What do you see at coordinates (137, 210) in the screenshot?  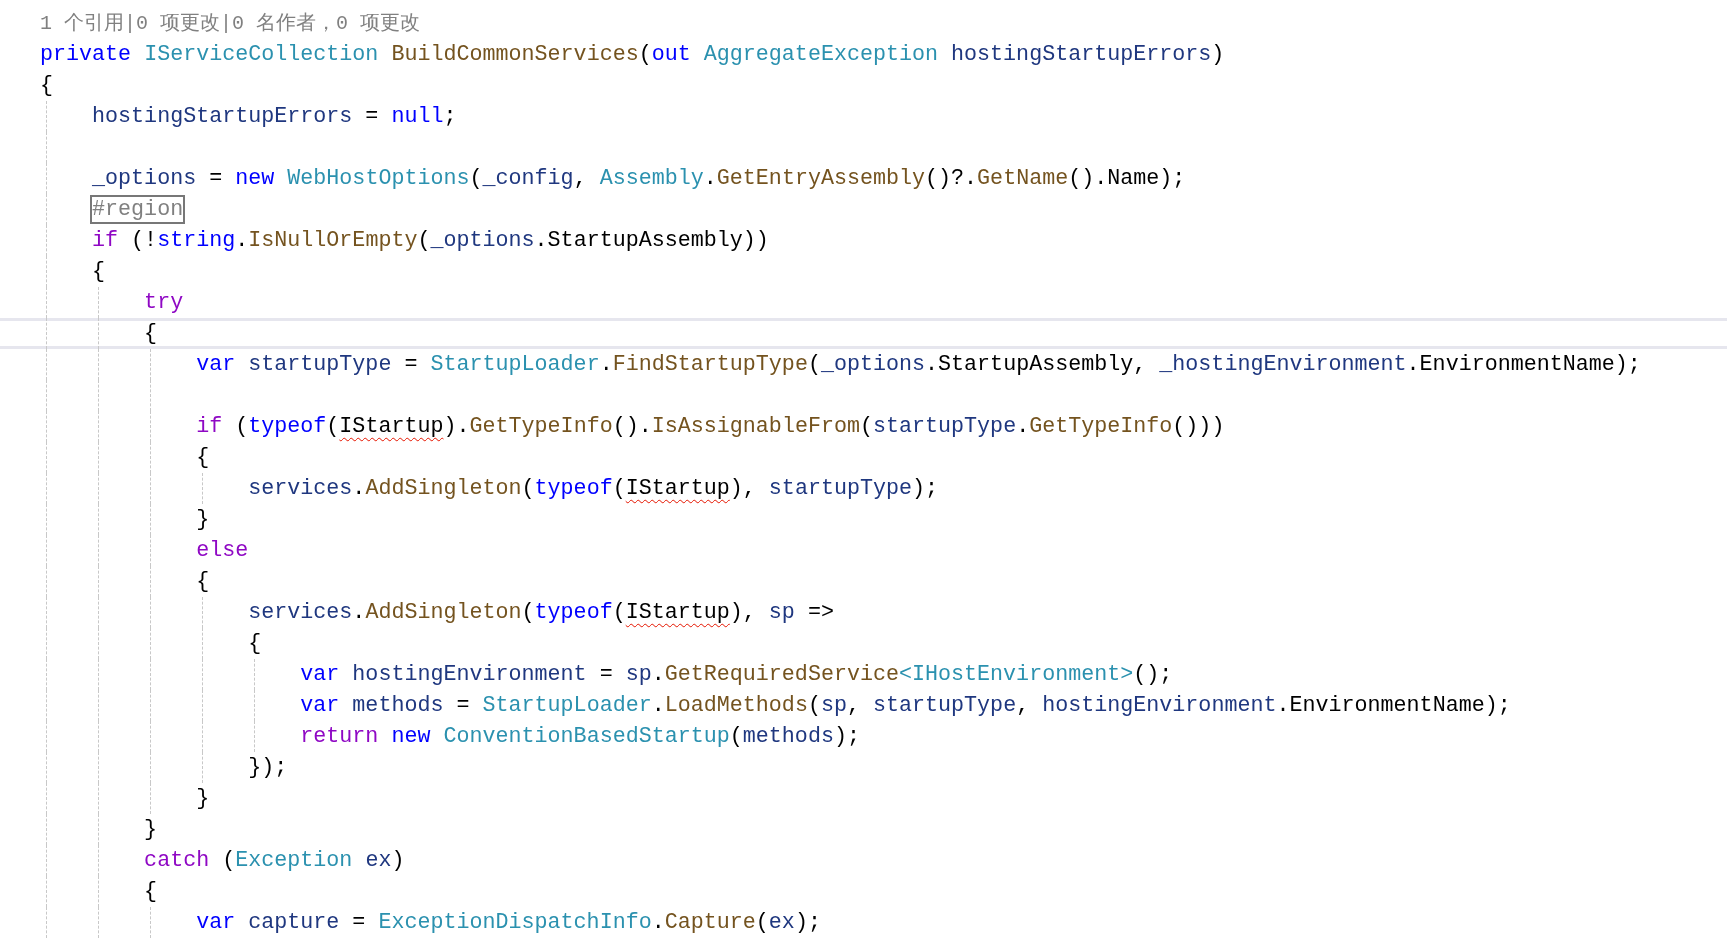 I see `code-line: #region` at bounding box center [137, 210].